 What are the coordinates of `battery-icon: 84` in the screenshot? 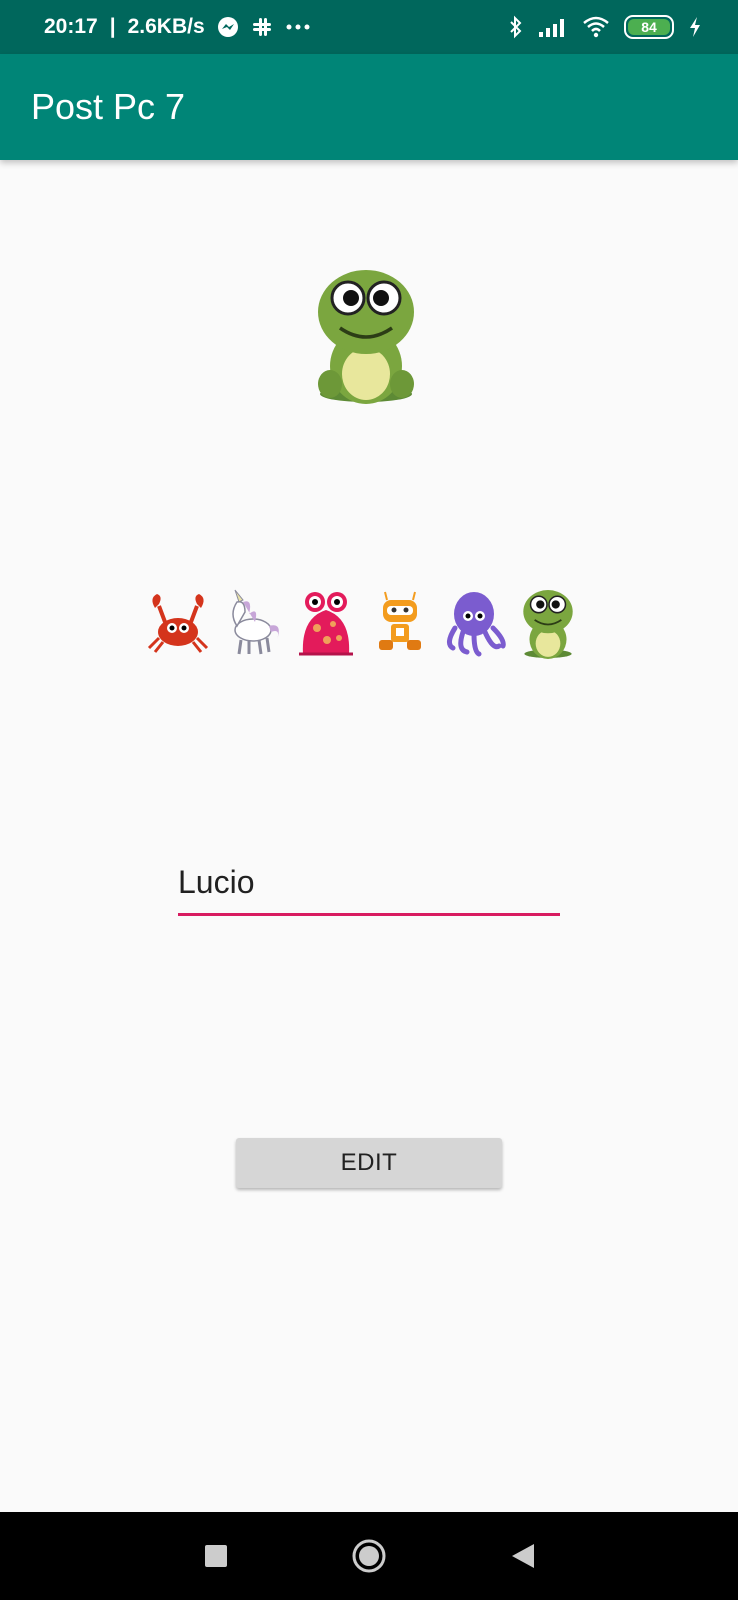 It's located at (649, 27).